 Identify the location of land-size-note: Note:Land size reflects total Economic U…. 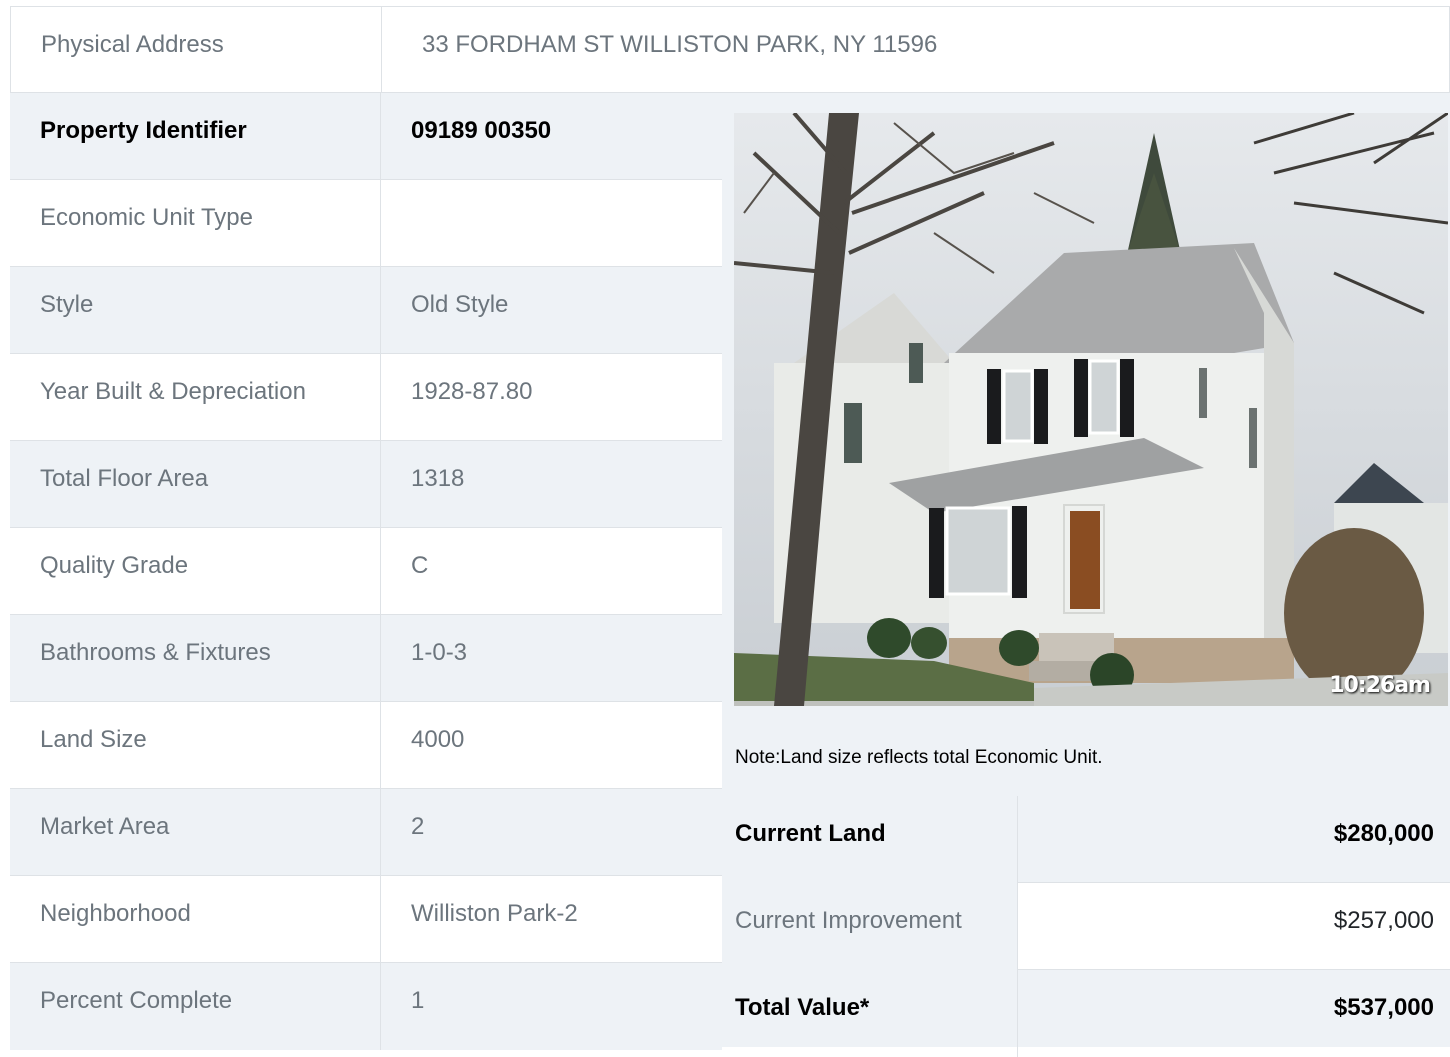
(919, 757).